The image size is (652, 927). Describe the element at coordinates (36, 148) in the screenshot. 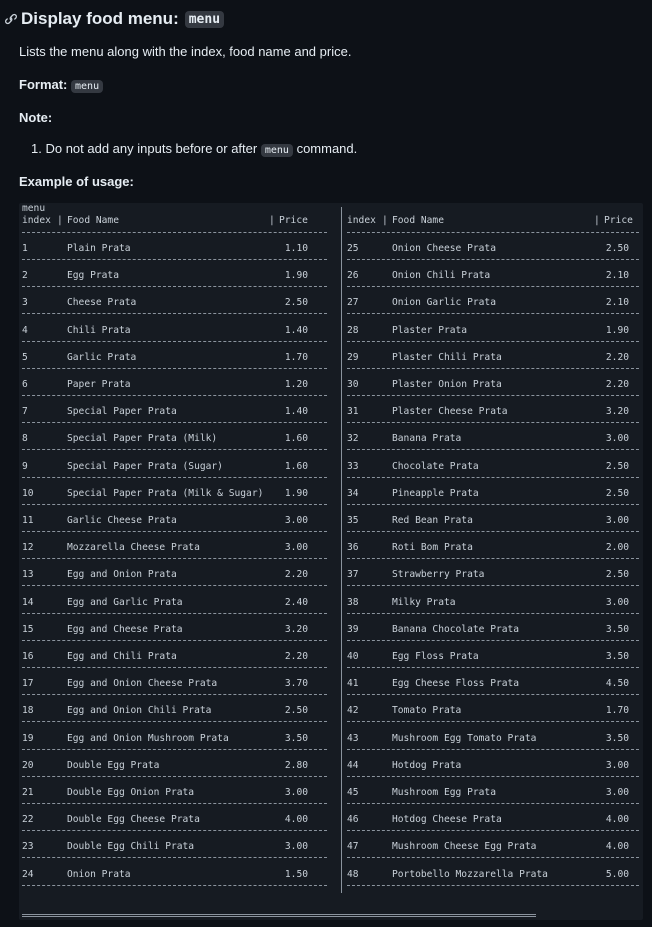

I see `note-item-number: 1.` at that location.